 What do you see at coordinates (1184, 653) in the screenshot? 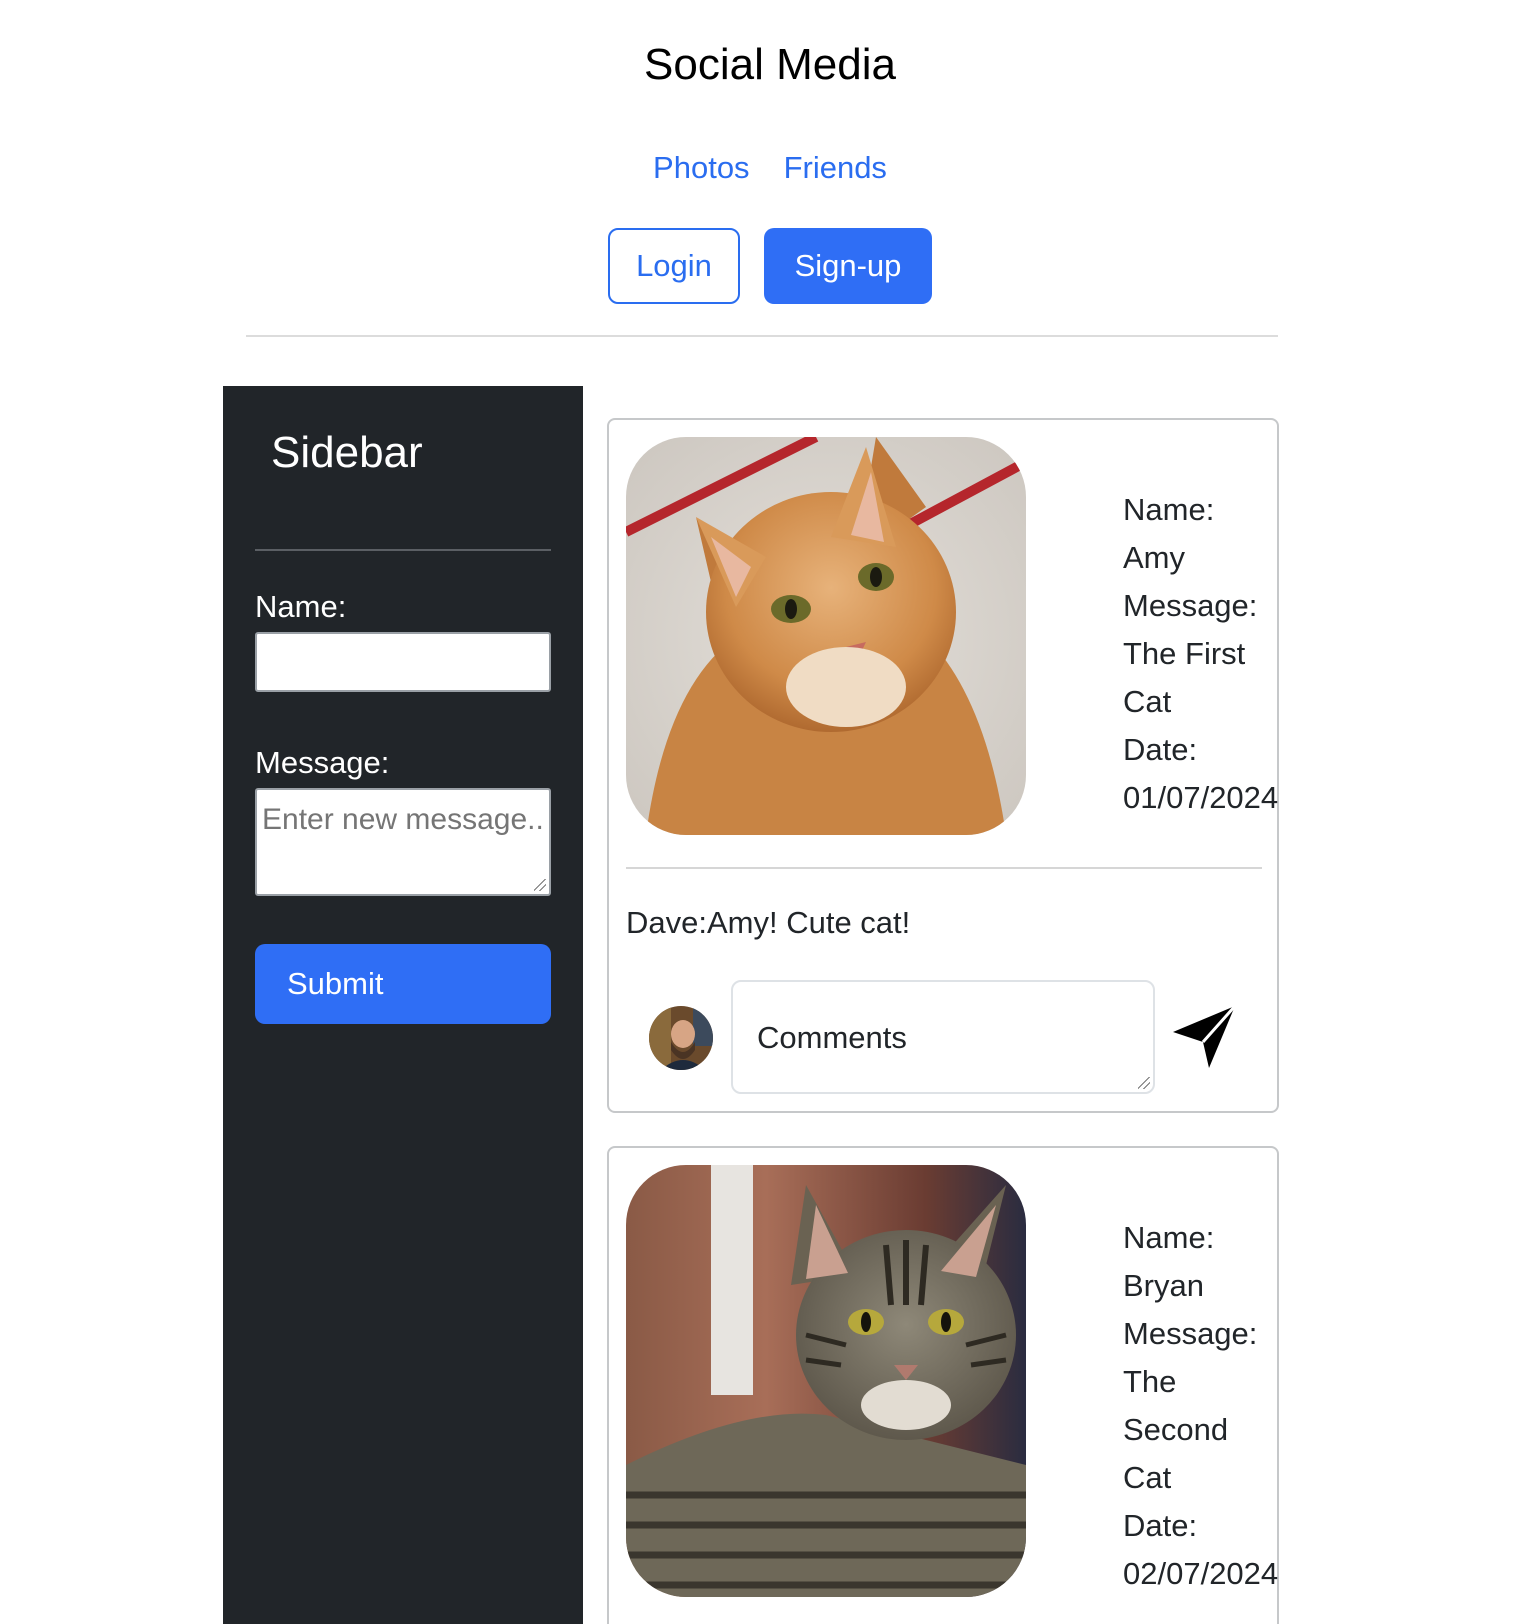
I see `info-line: The First` at bounding box center [1184, 653].